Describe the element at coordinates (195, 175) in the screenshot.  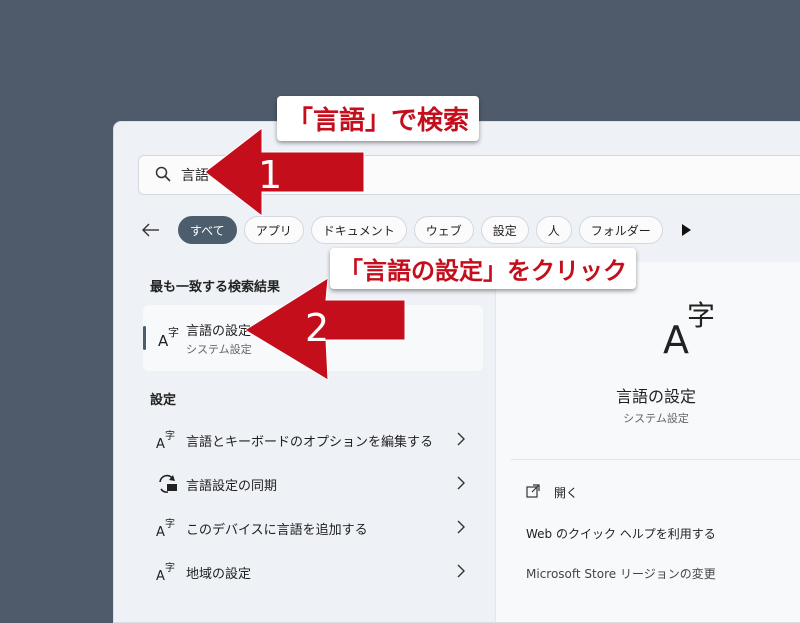
I see `search-input: 言語` at that location.